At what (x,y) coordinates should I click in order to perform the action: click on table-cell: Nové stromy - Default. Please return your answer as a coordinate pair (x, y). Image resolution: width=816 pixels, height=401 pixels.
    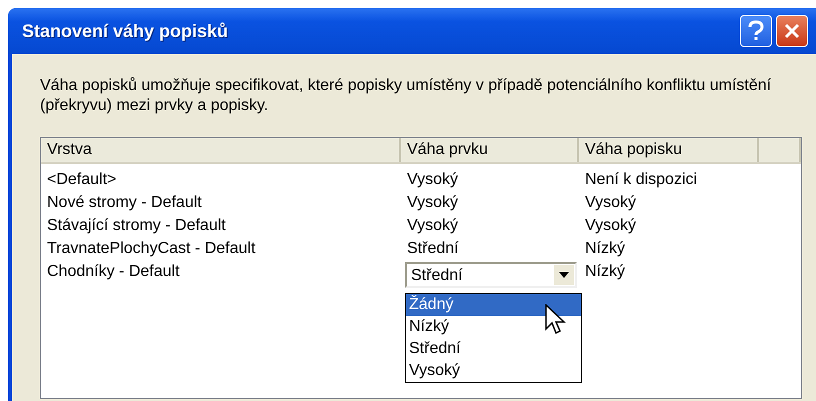
    Looking at the image, I should click on (124, 202).